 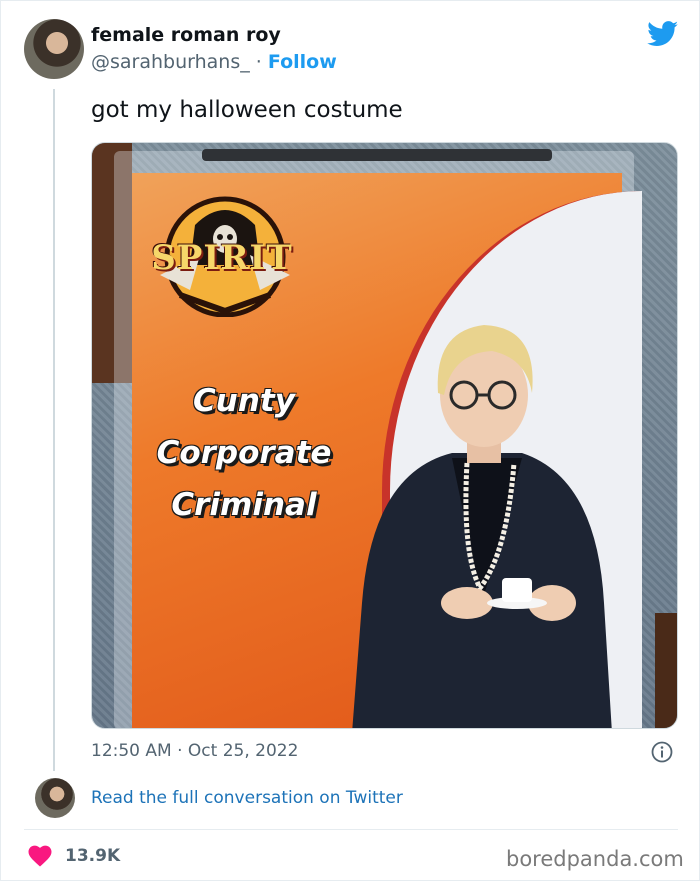 What do you see at coordinates (595, 859) in the screenshot?
I see `boredpanda-watermark: boredpanda.com` at bounding box center [595, 859].